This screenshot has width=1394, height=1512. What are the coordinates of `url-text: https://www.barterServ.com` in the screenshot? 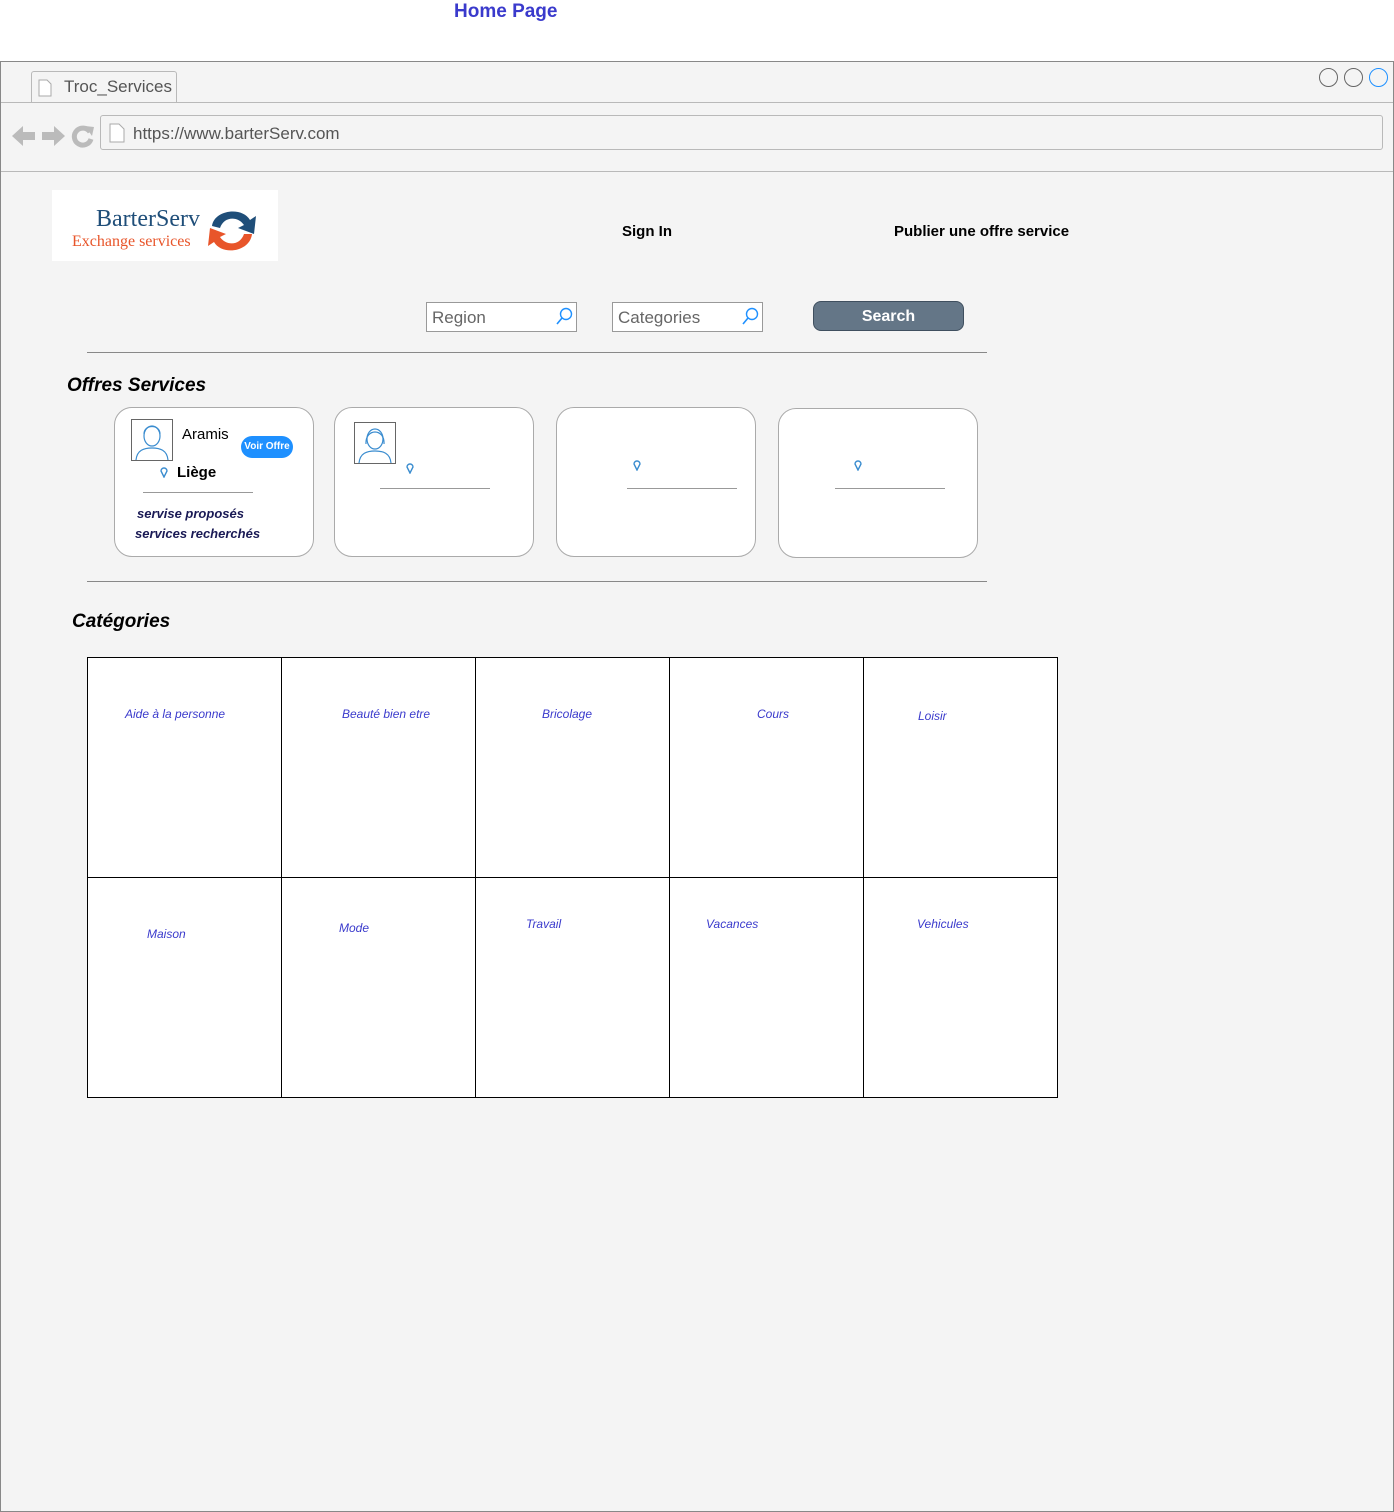 It's located at (236, 133).